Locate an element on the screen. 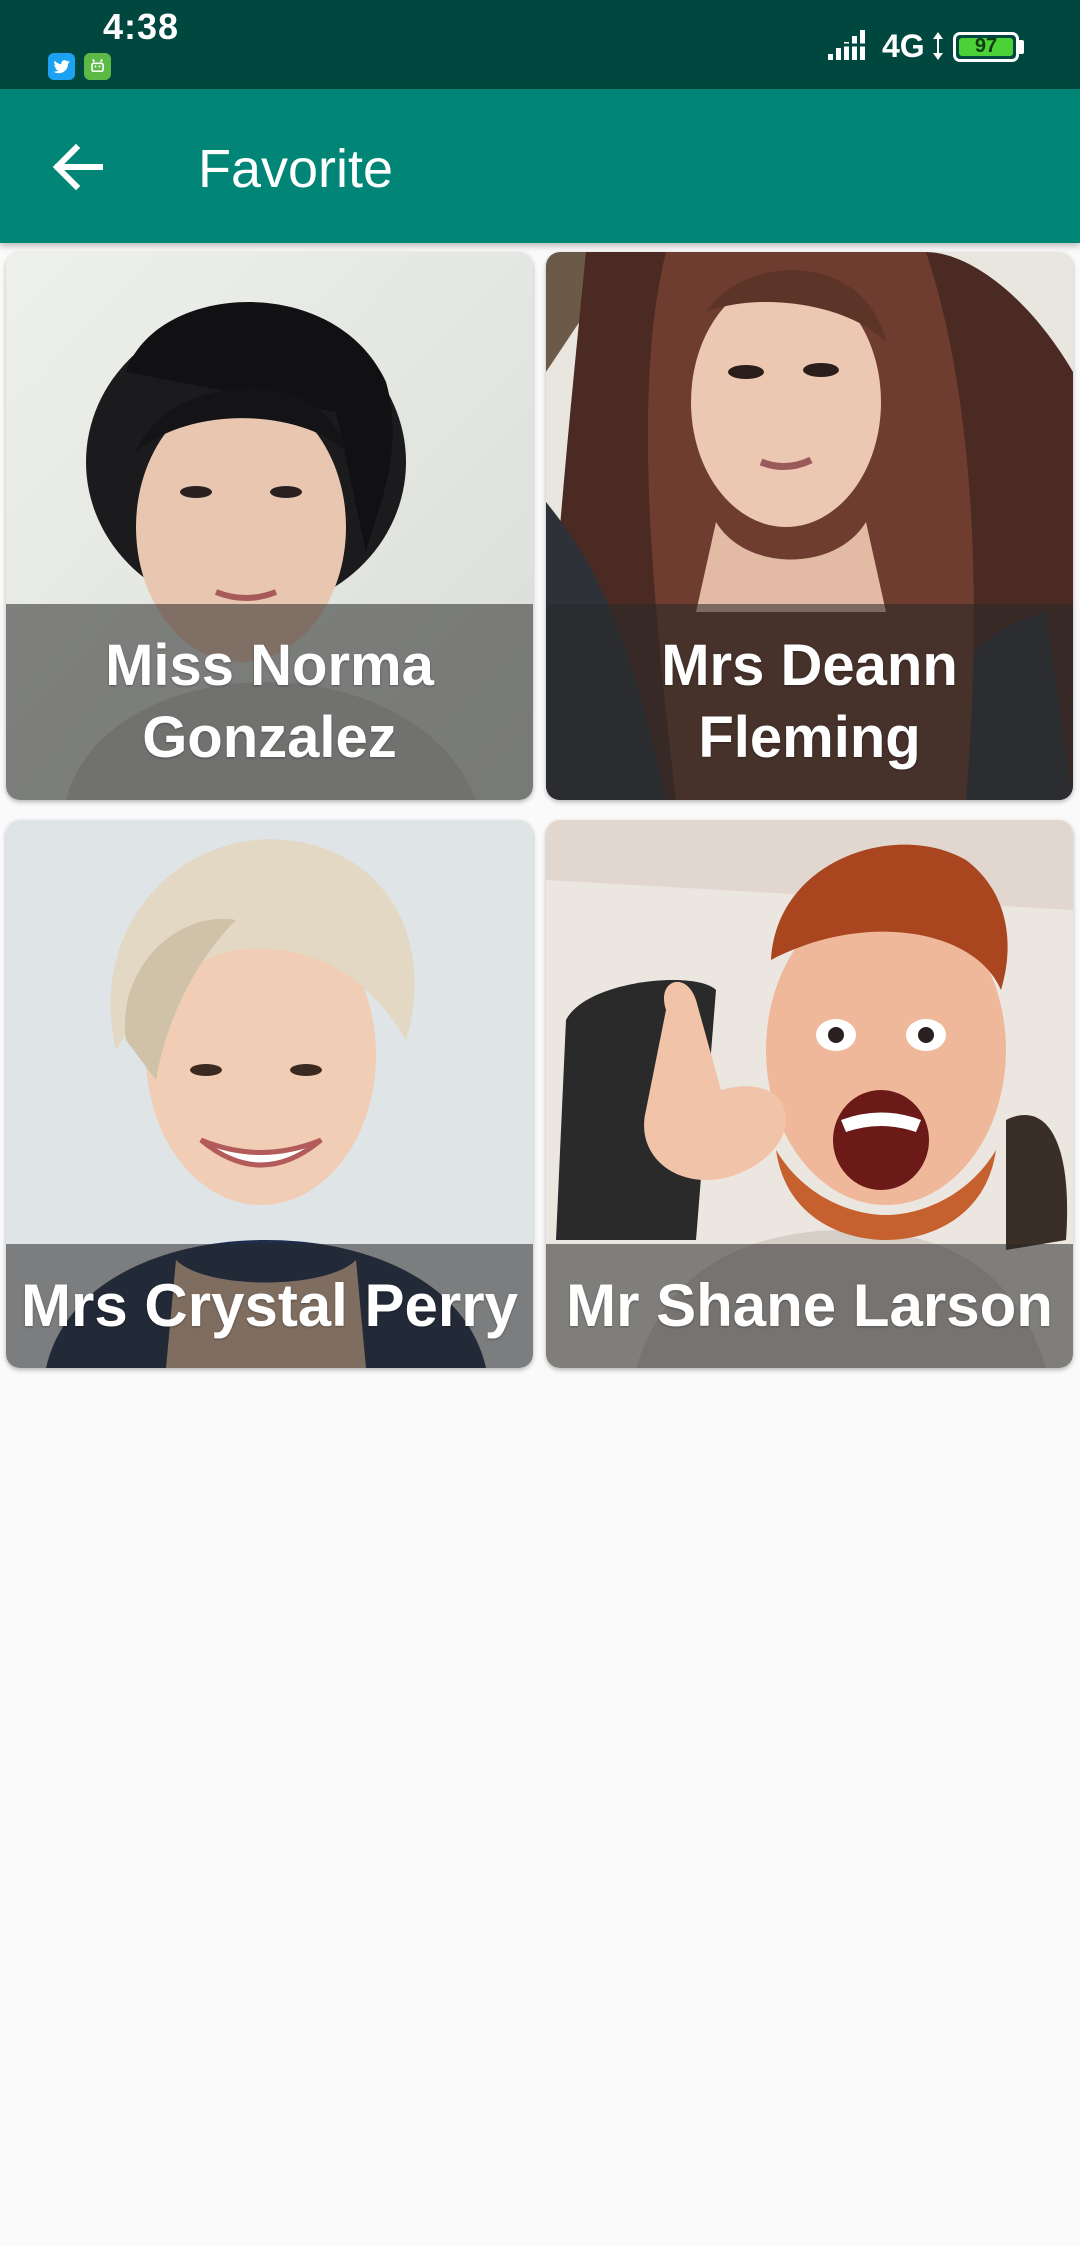 The width and height of the screenshot is (1080, 2246). favorite-card: Mrs Crystal Perry is located at coordinates (269, 1094).